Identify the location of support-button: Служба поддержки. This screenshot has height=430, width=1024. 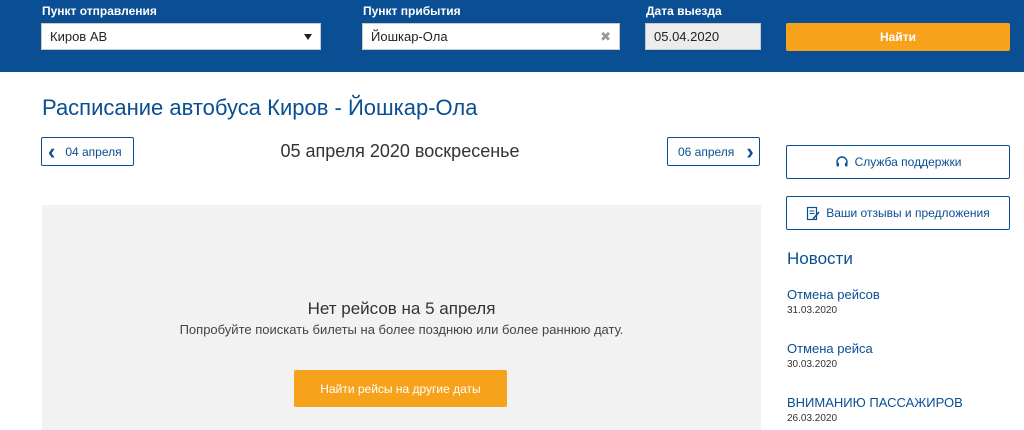
(898, 162).